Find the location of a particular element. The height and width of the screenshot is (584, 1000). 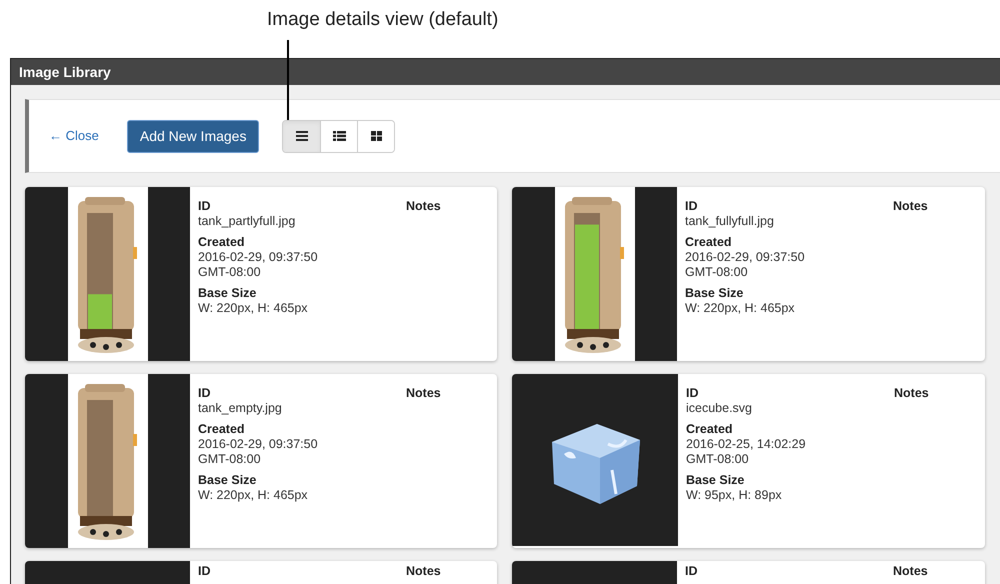

field-value: tank_partlyfull.jpg is located at coordinates (247, 221).